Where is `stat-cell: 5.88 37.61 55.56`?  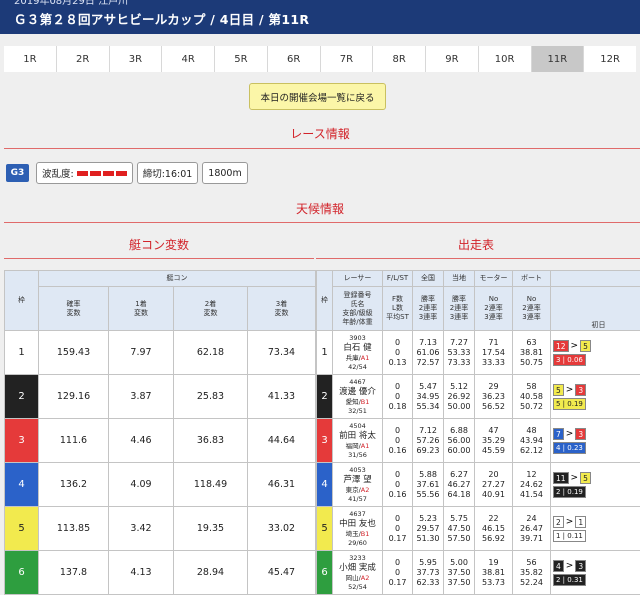
stat-cell: 5.88 37.61 55.56 is located at coordinates (428, 484).